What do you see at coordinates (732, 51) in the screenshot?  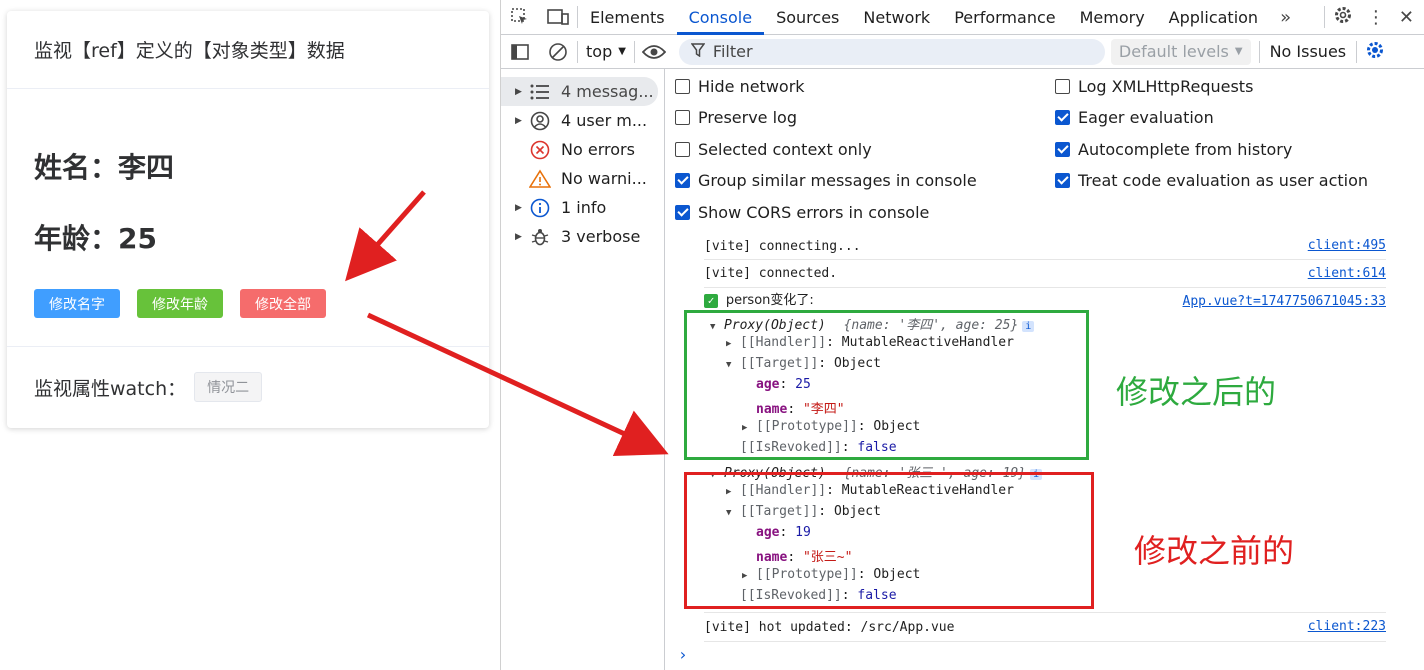 I see `filter-placeholder: Filter` at bounding box center [732, 51].